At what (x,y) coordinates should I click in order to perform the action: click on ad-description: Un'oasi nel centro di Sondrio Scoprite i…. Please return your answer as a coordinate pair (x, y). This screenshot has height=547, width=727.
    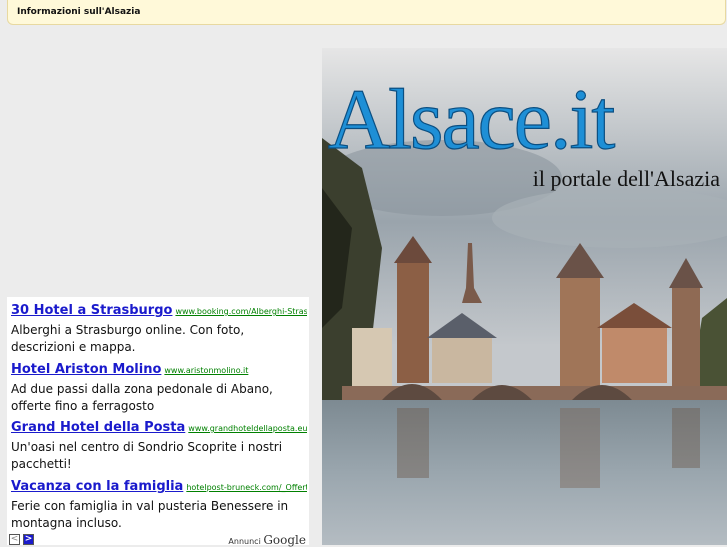
    Looking at the image, I should click on (147, 455).